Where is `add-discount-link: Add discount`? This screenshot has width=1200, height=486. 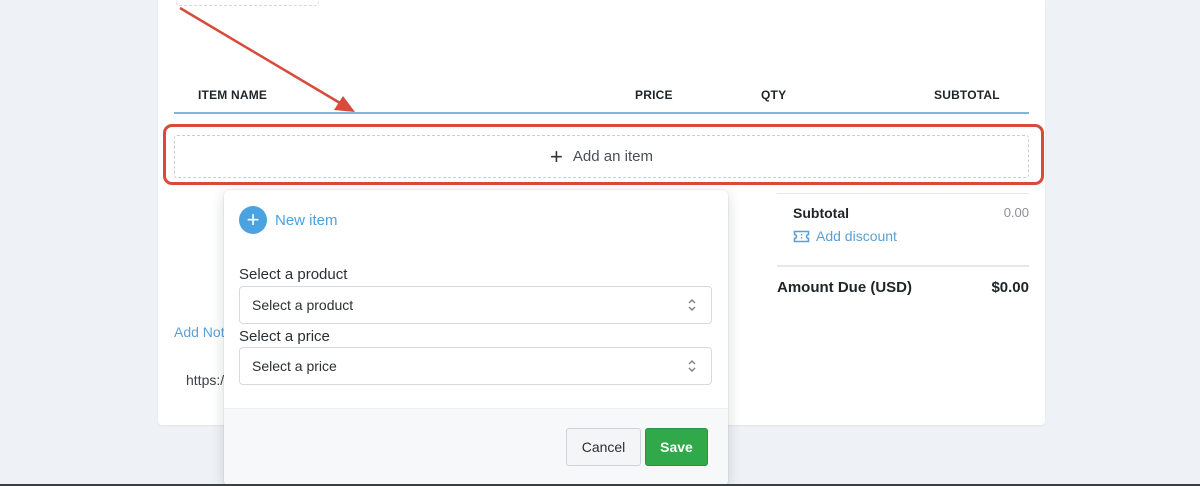 add-discount-link: Add discount is located at coordinates (845, 236).